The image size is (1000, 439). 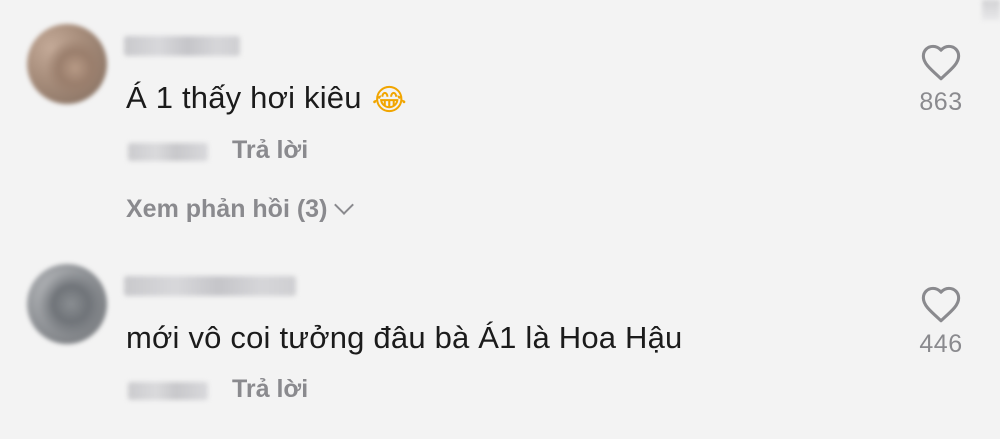 I want to click on comment-text: Á 1 thấy hơi kiêu 😂, so click(x=266, y=99).